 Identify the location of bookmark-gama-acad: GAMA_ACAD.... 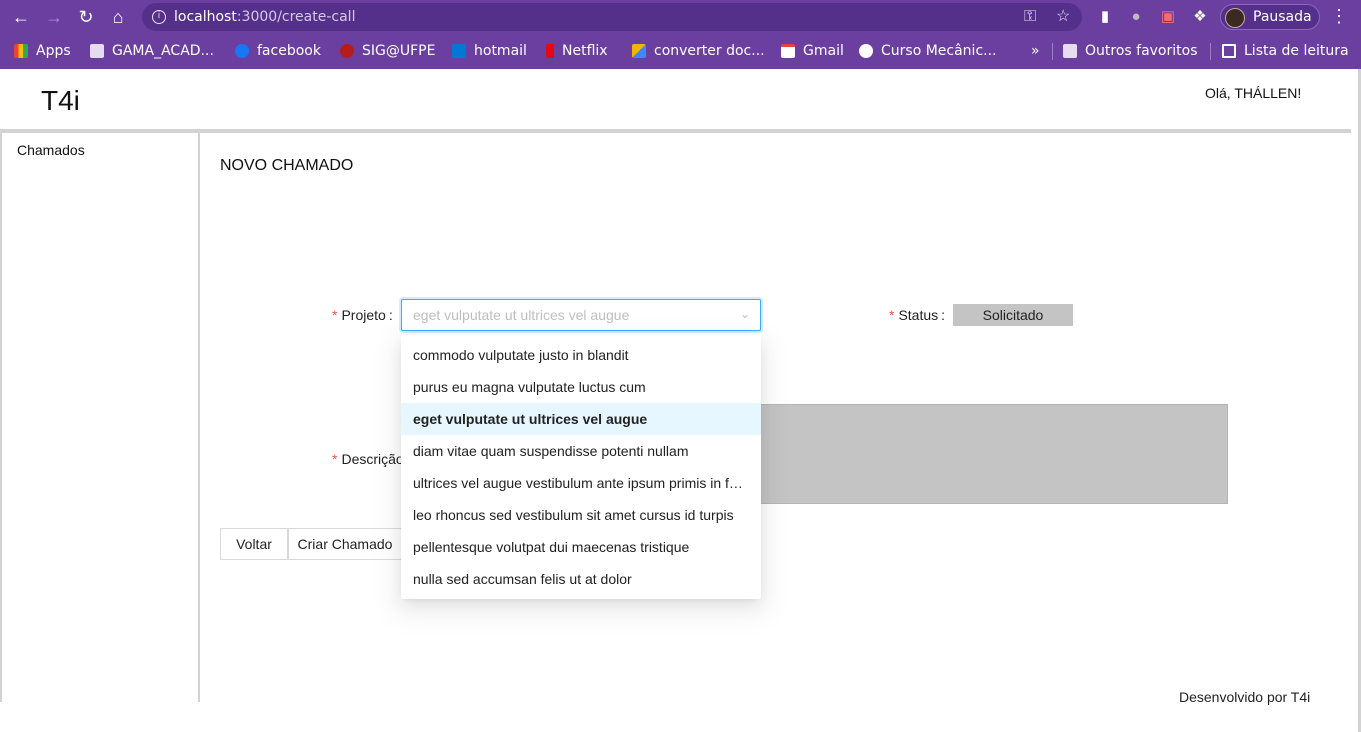
(152, 51).